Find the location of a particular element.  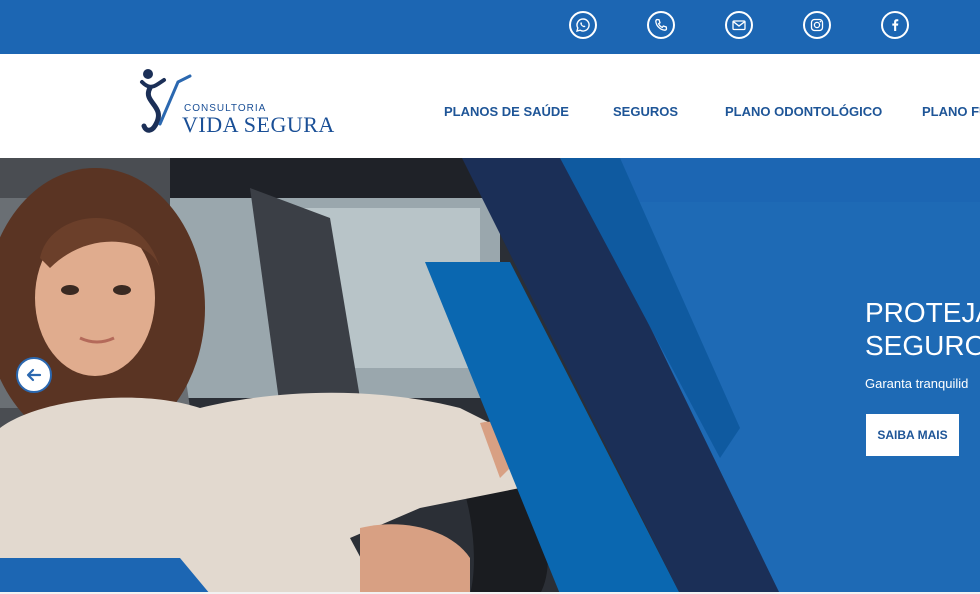

nav-planos-de-saude: PLANOS DE SAÚDE is located at coordinates (506, 111).